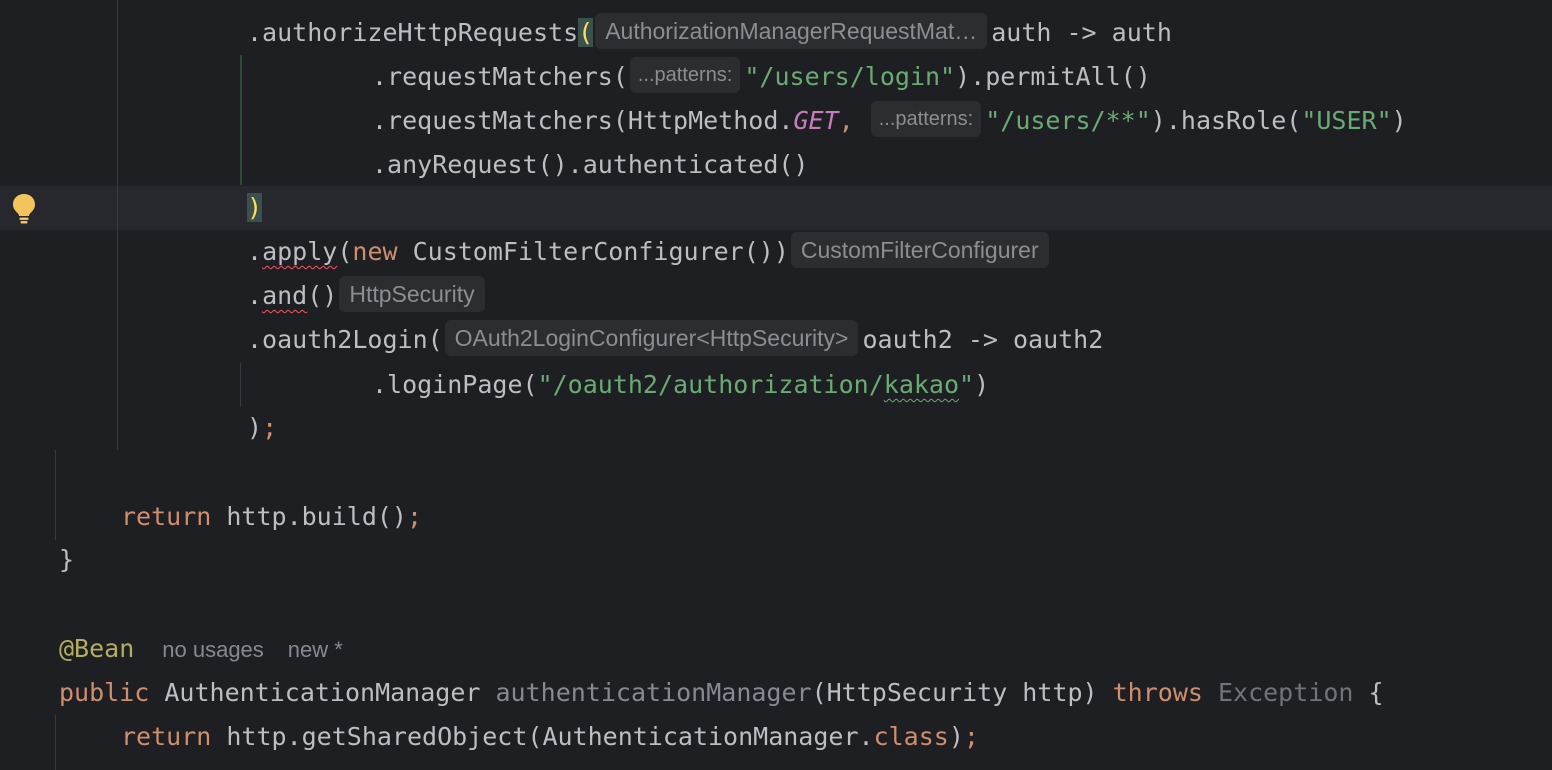 This screenshot has width=1552, height=770. Describe the element at coordinates (654, 692) in the screenshot. I see `method-name: authenticationManager` at that location.